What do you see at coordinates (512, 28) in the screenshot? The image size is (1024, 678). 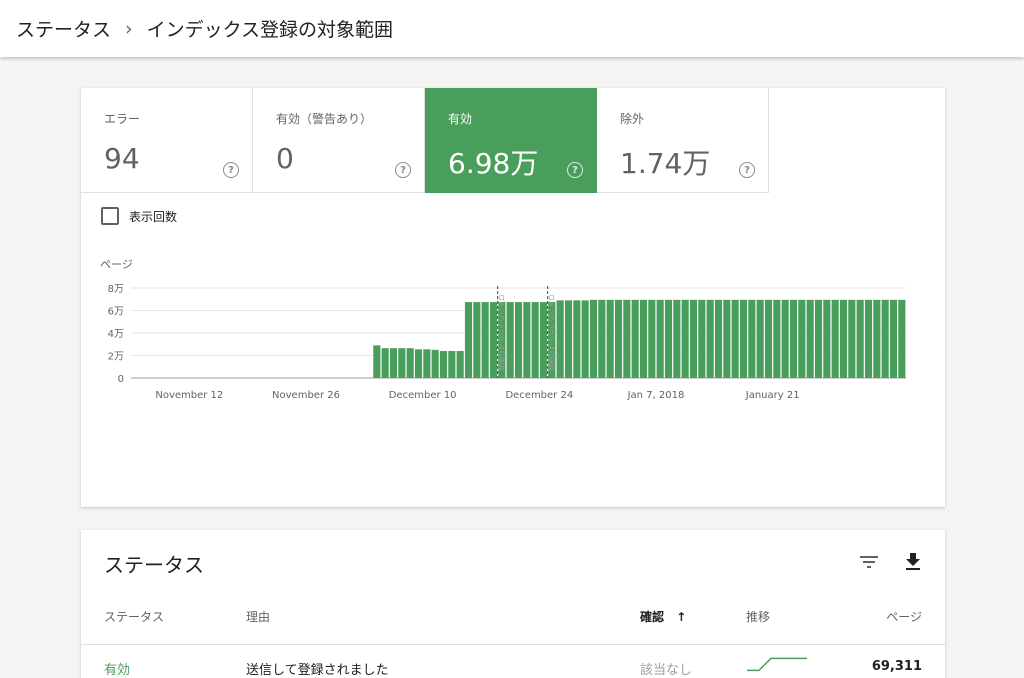 I see `top-bar: ステータス › インデックス登録の対象範囲` at bounding box center [512, 28].